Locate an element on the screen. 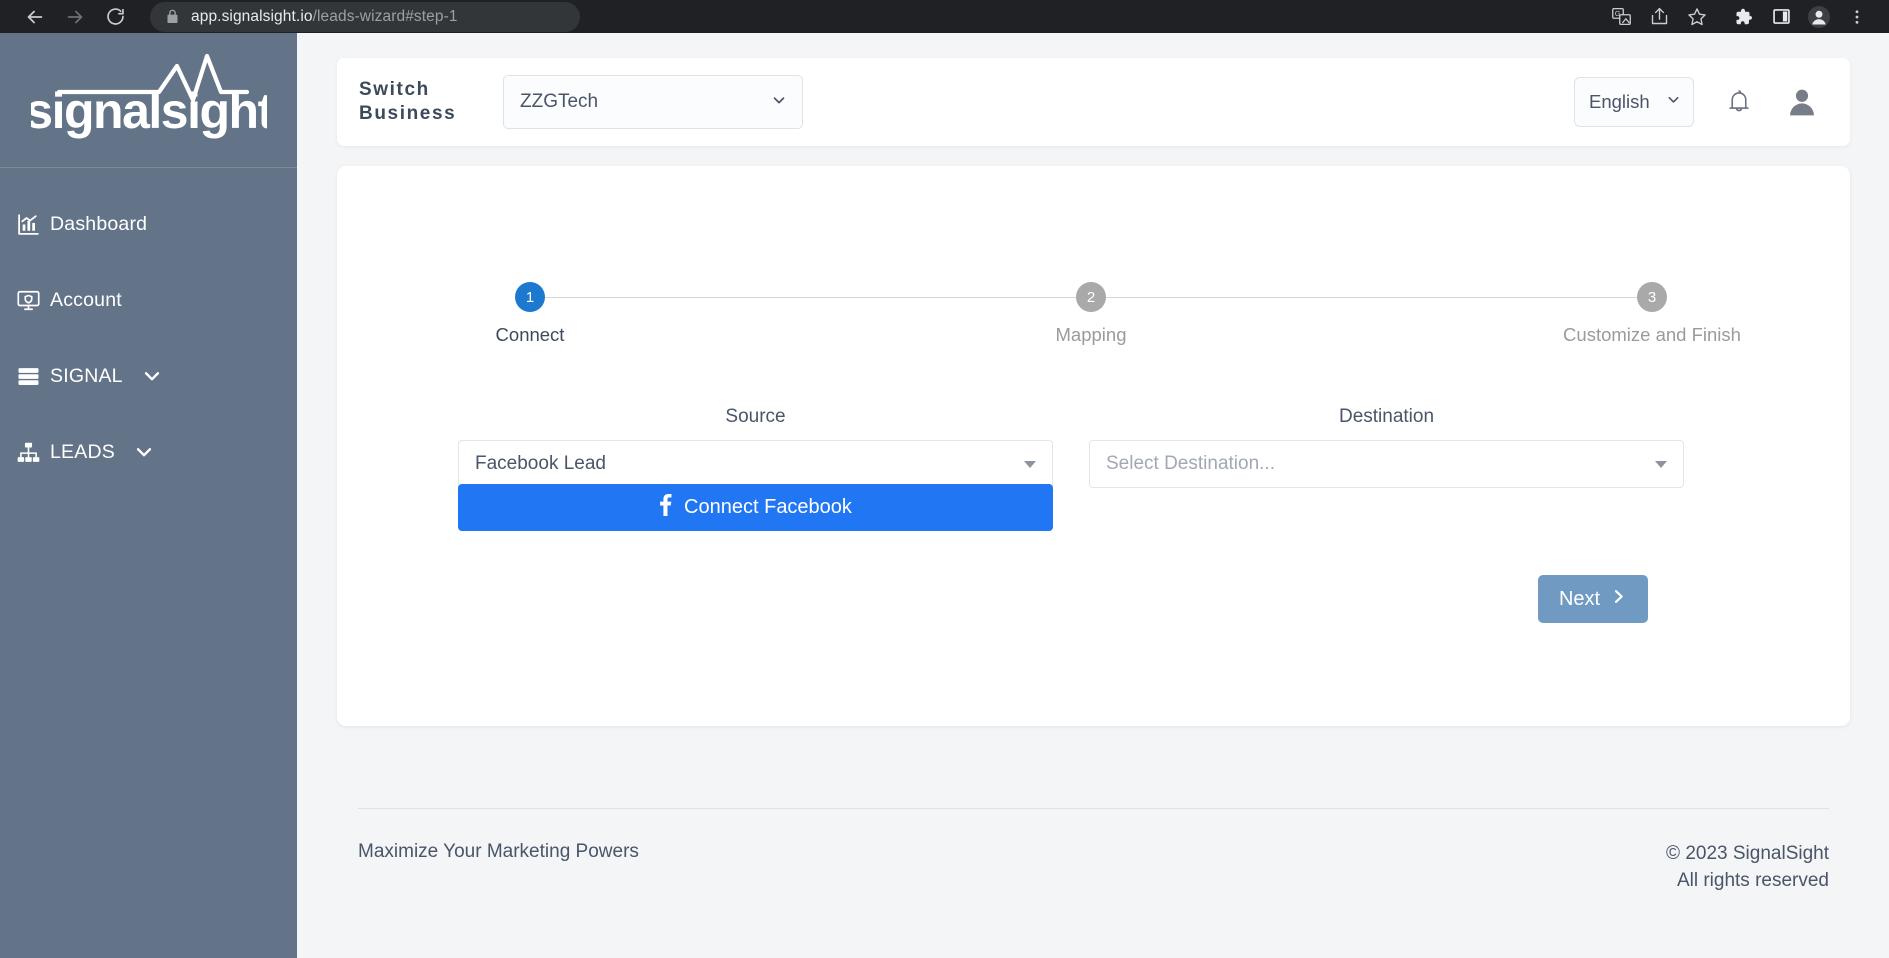 The width and height of the screenshot is (1889, 958). sidebar-item-label: SIGNAL is located at coordinates (86, 375).